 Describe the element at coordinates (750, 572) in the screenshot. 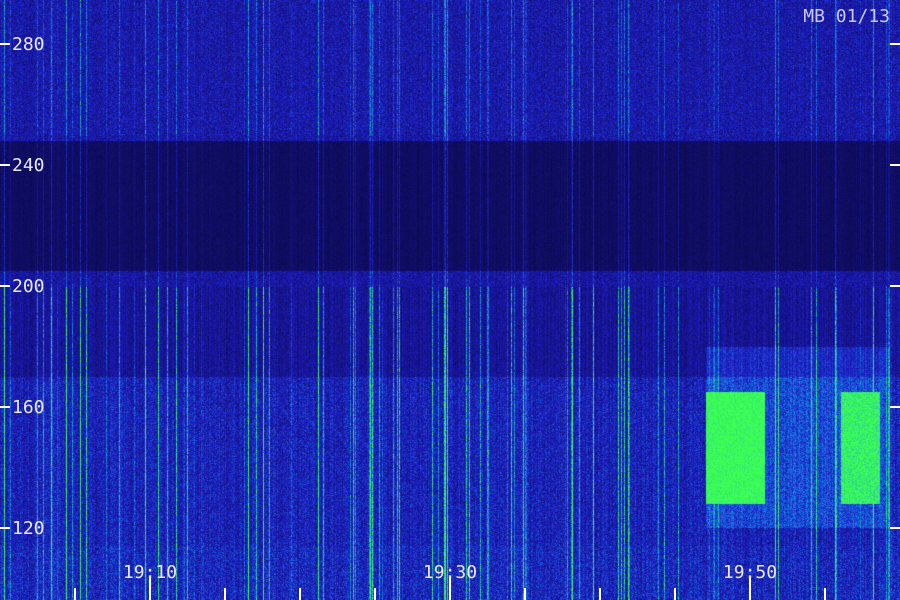

I see `x-tick-label: 19:50` at that location.